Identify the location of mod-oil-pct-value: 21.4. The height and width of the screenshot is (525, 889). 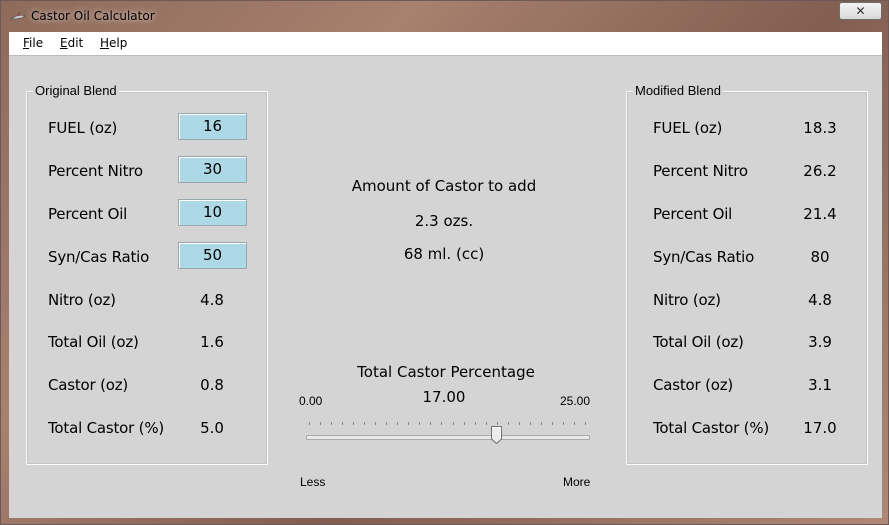
(820, 214).